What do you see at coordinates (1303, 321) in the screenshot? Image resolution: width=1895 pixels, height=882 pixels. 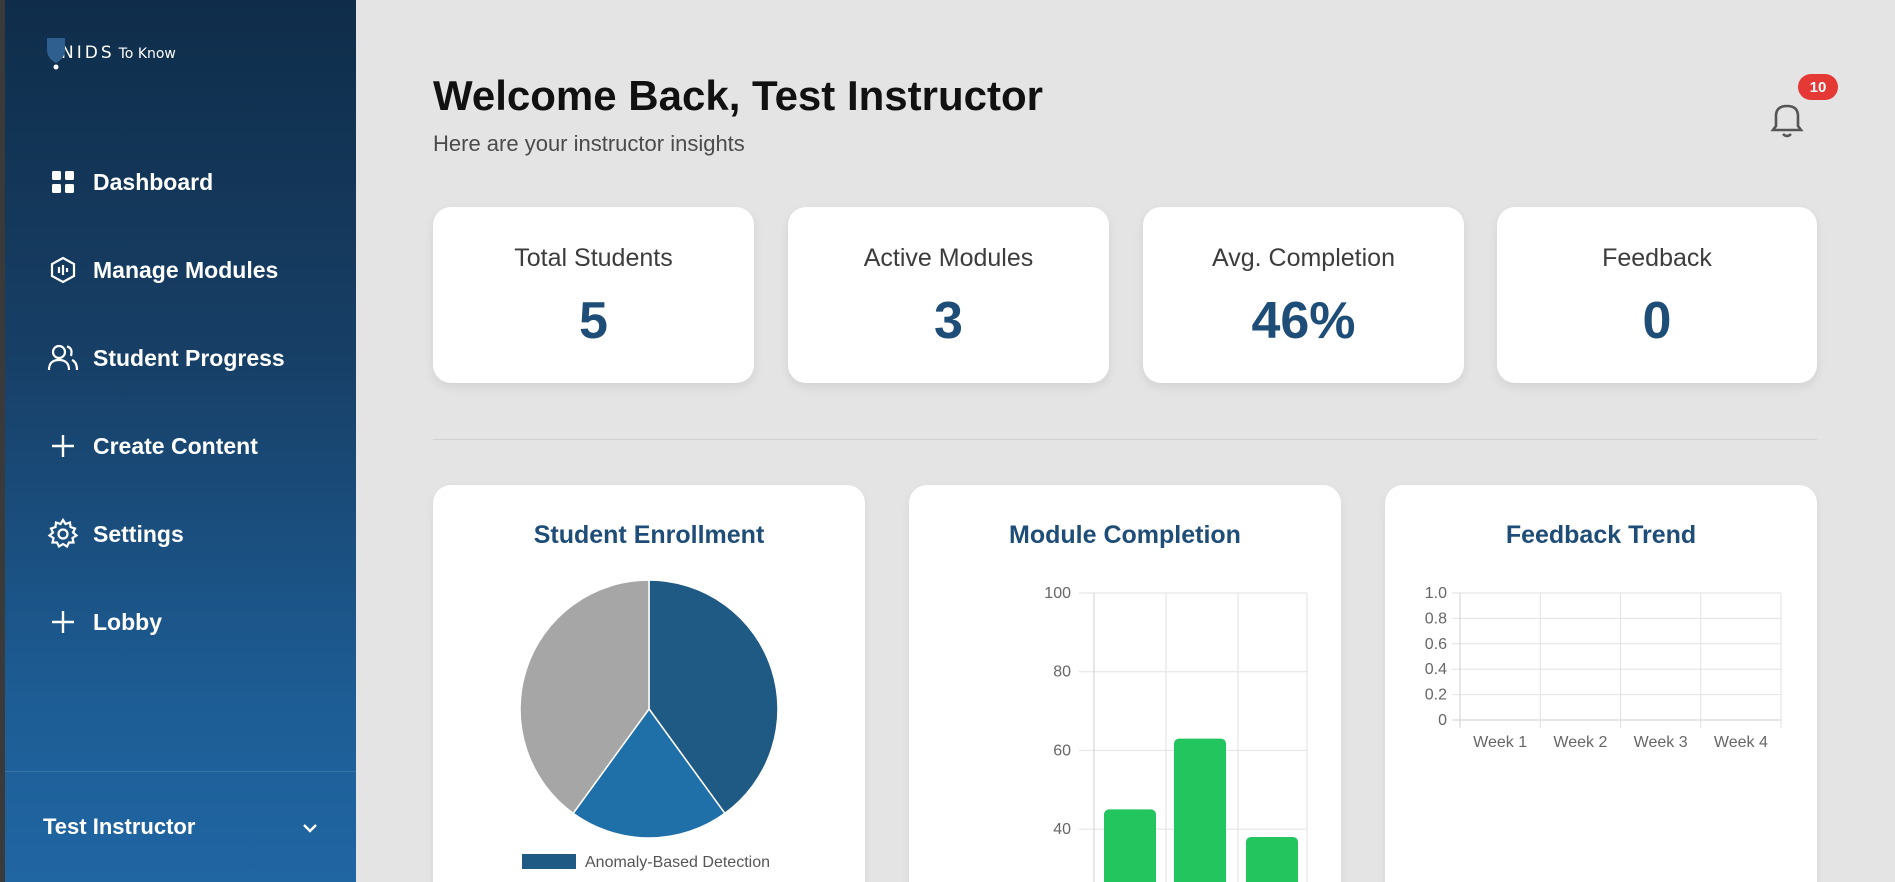 I see `stat-value: 46%` at bounding box center [1303, 321].